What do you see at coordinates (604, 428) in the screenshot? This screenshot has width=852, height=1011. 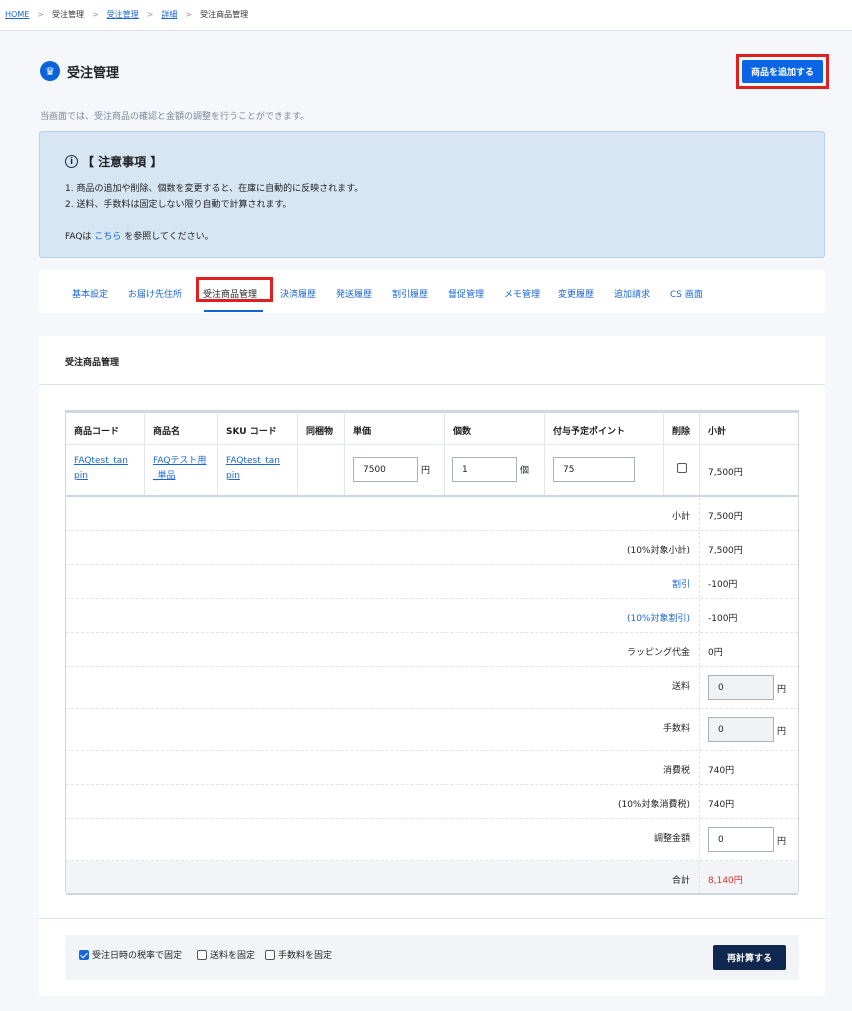 I see `header-points: 付与予定ポイント` at bounding box center [604, 428].